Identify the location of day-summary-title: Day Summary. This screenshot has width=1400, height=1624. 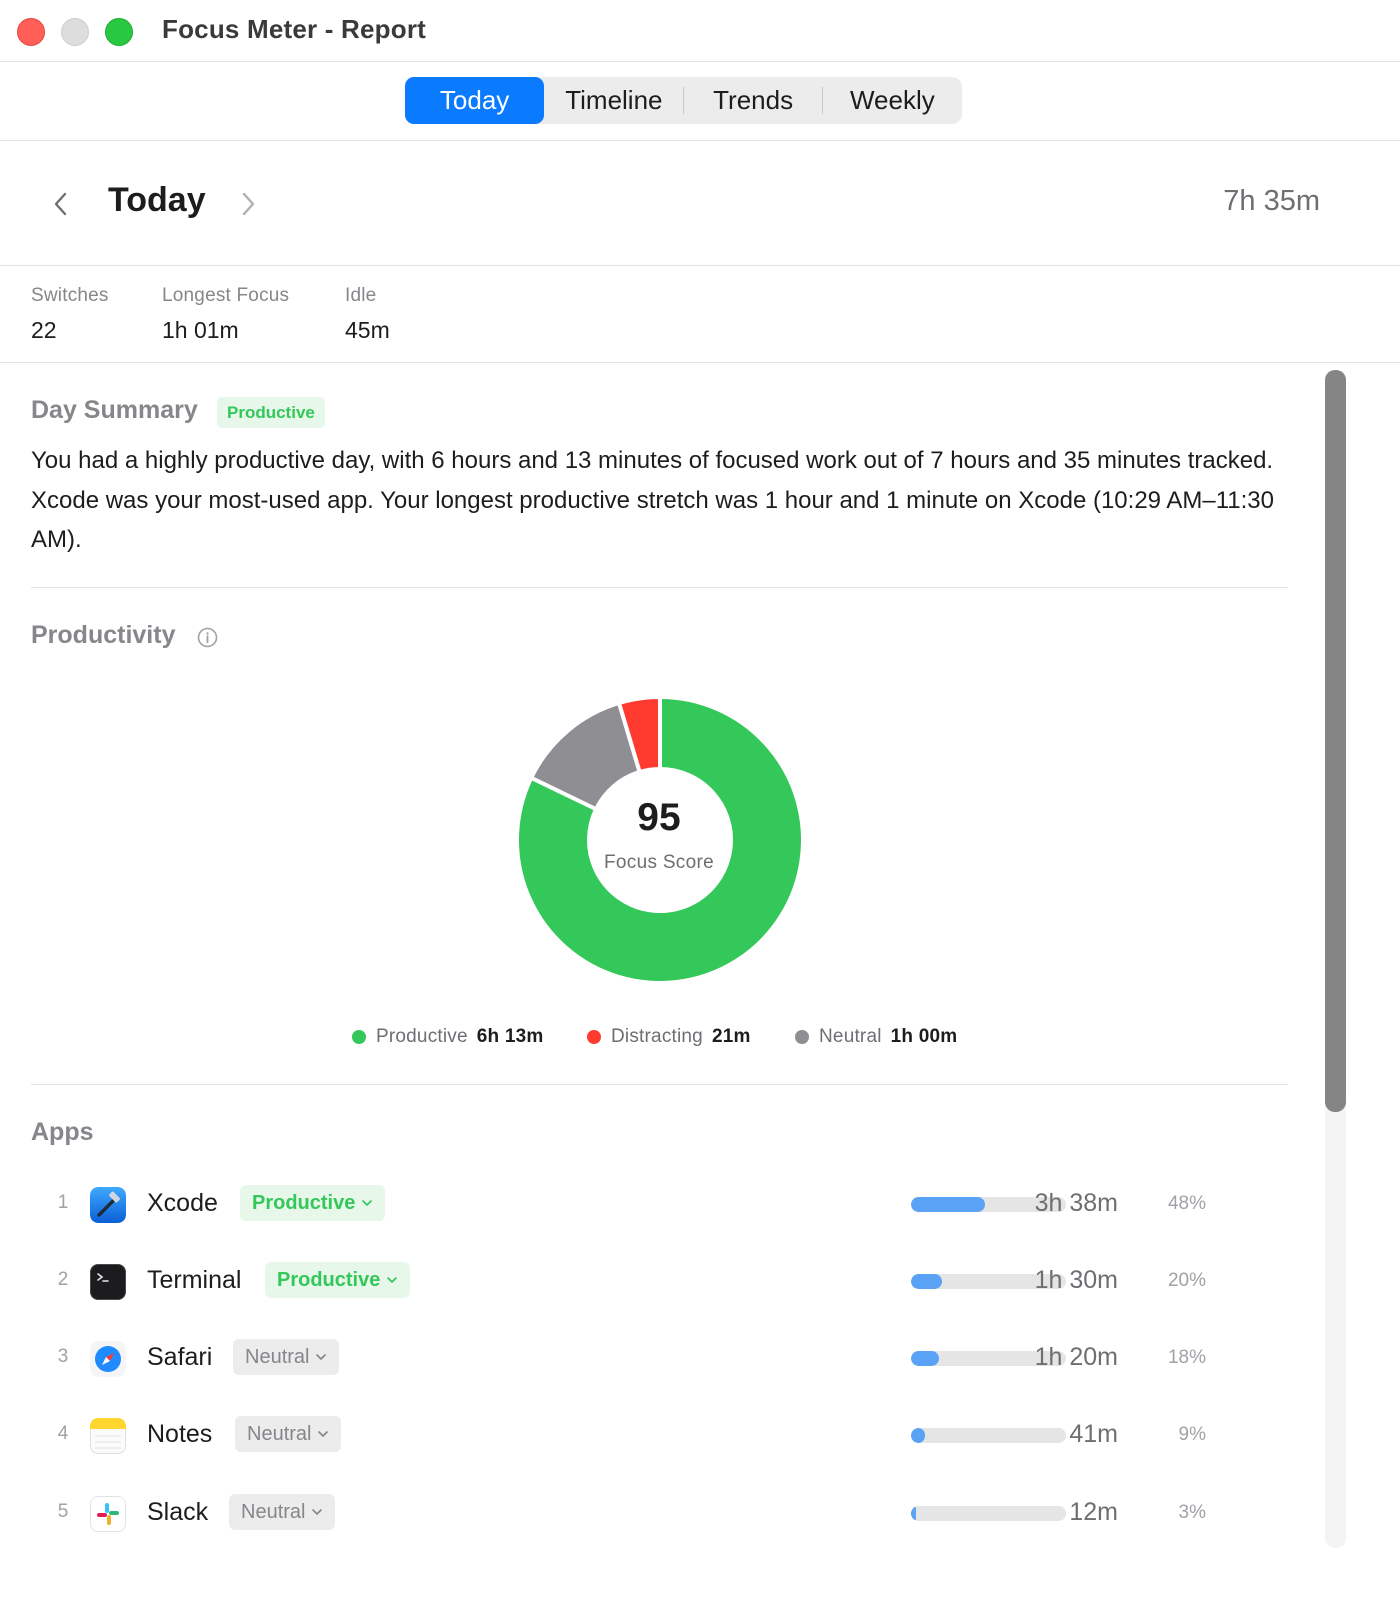
(114, 410).